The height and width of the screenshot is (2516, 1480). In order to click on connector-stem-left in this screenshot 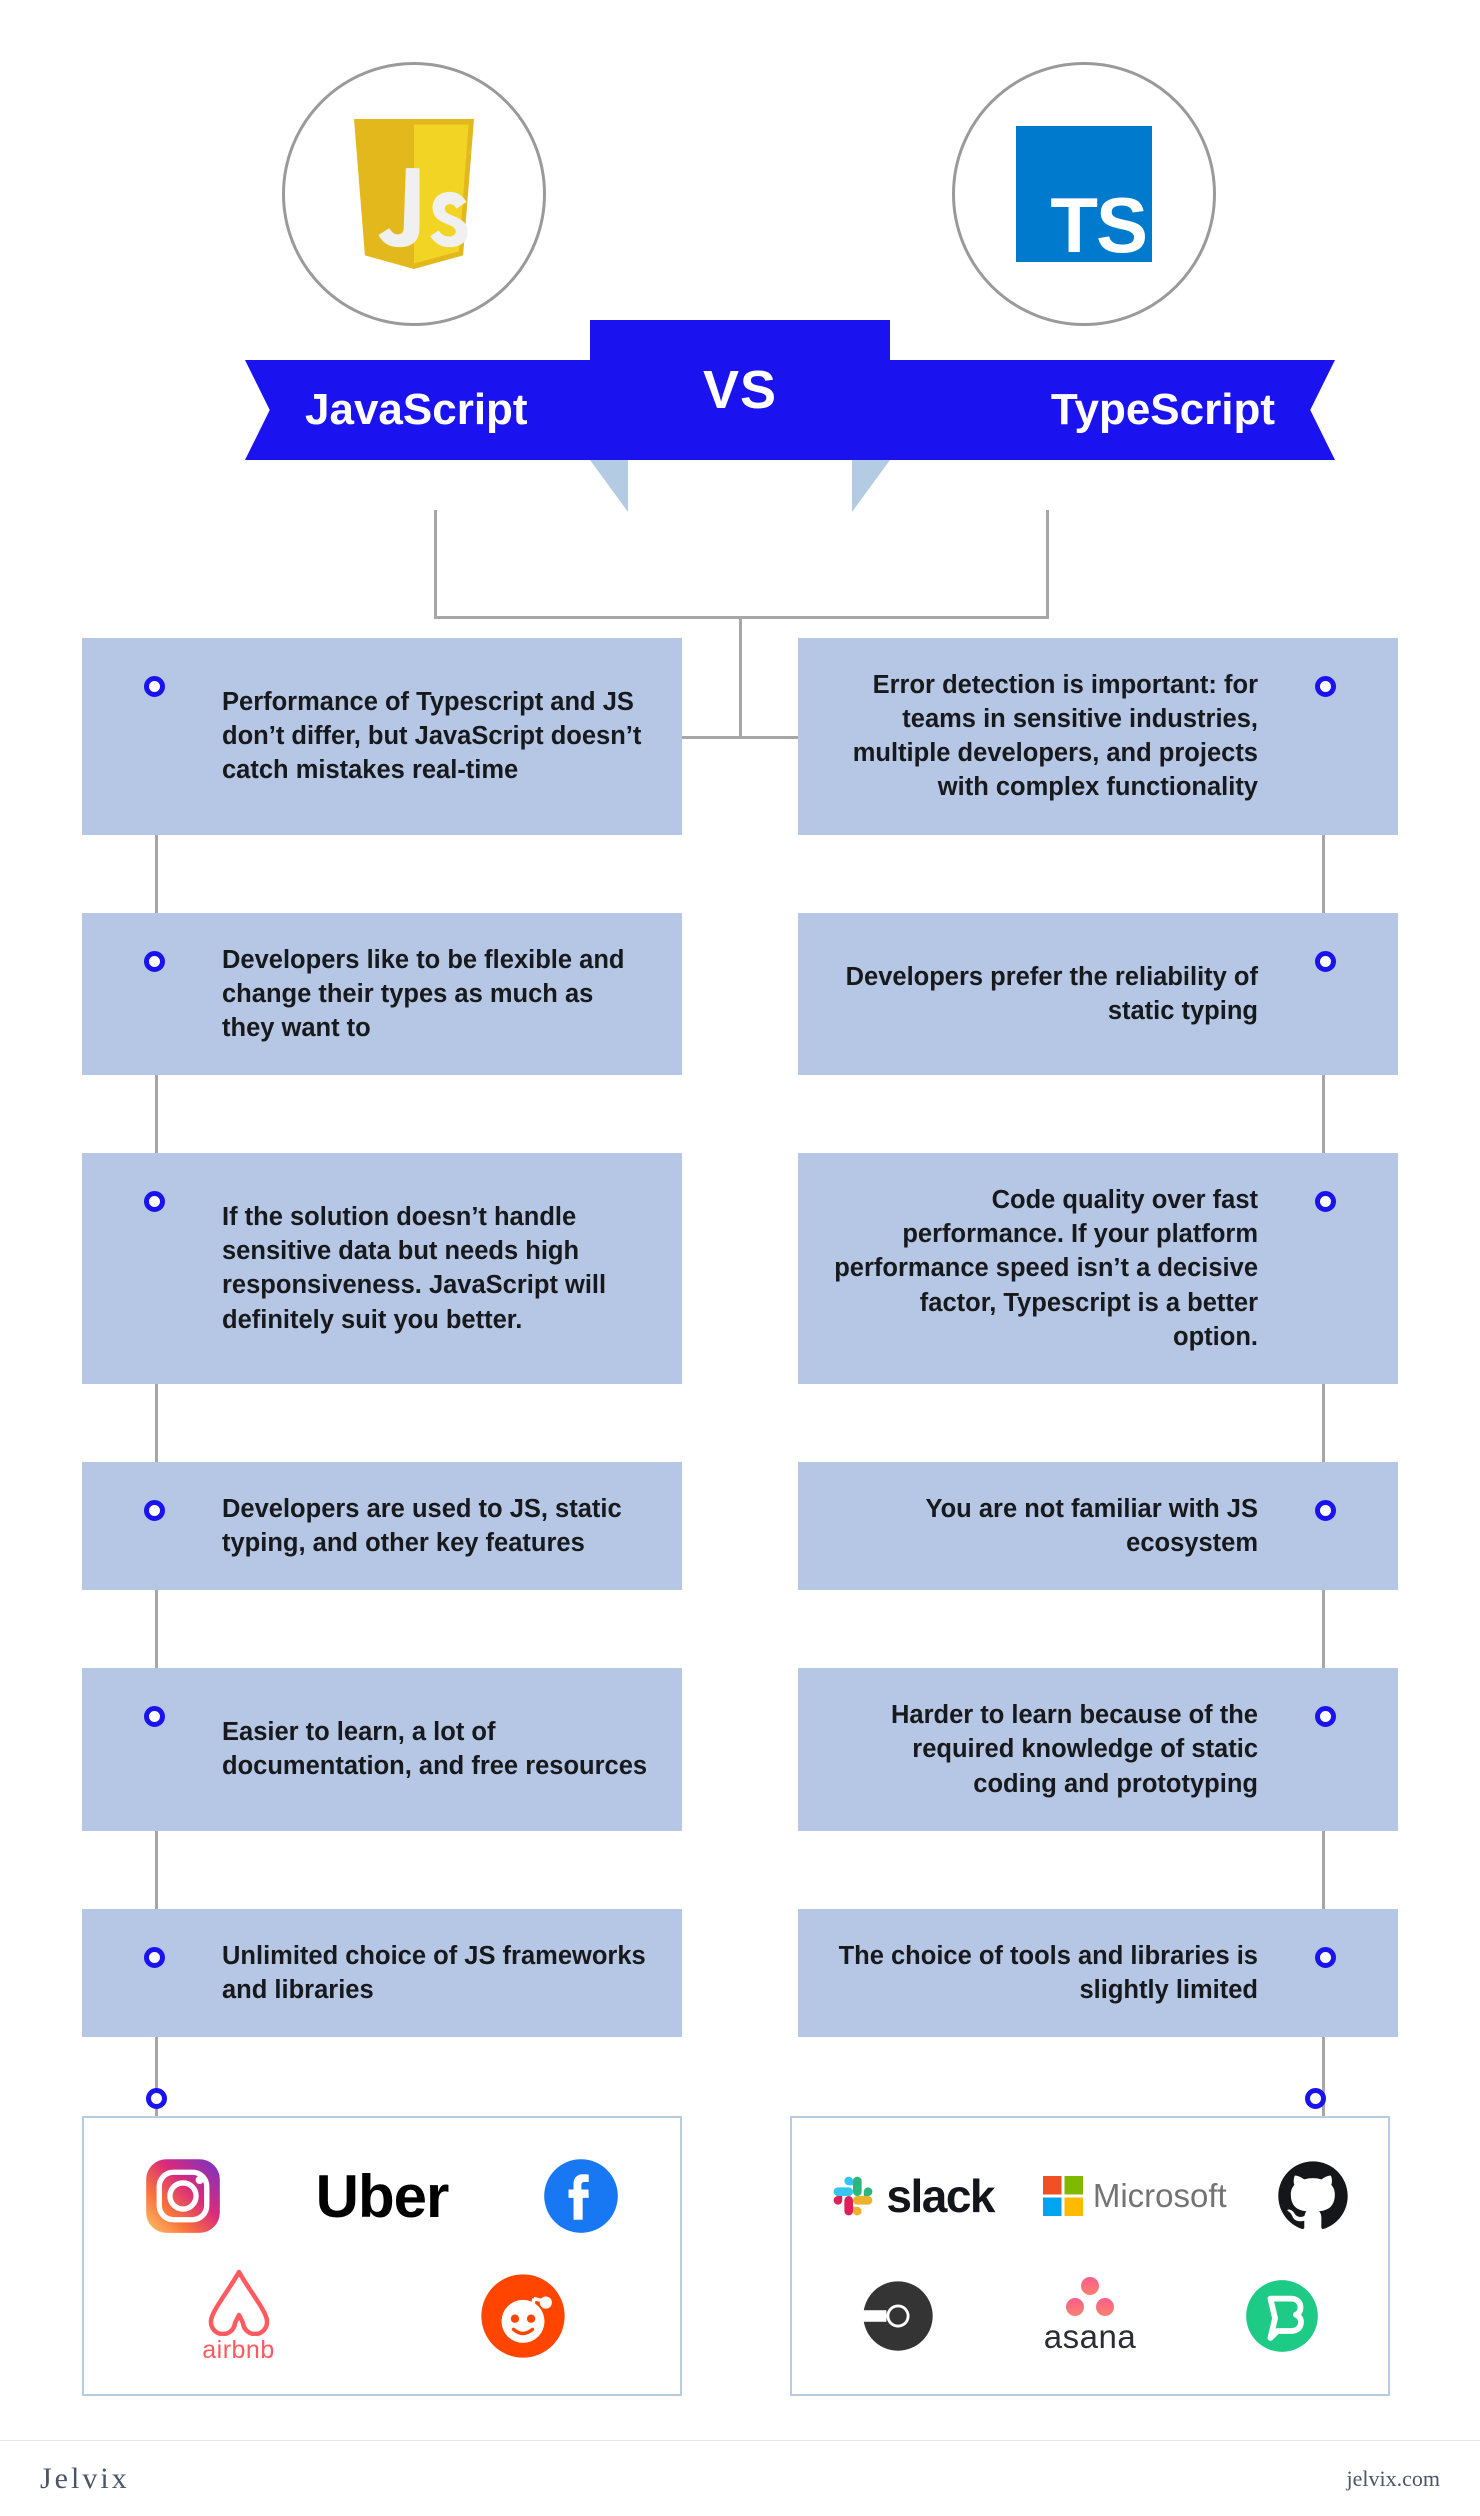, I will do `click(435, 563)`.